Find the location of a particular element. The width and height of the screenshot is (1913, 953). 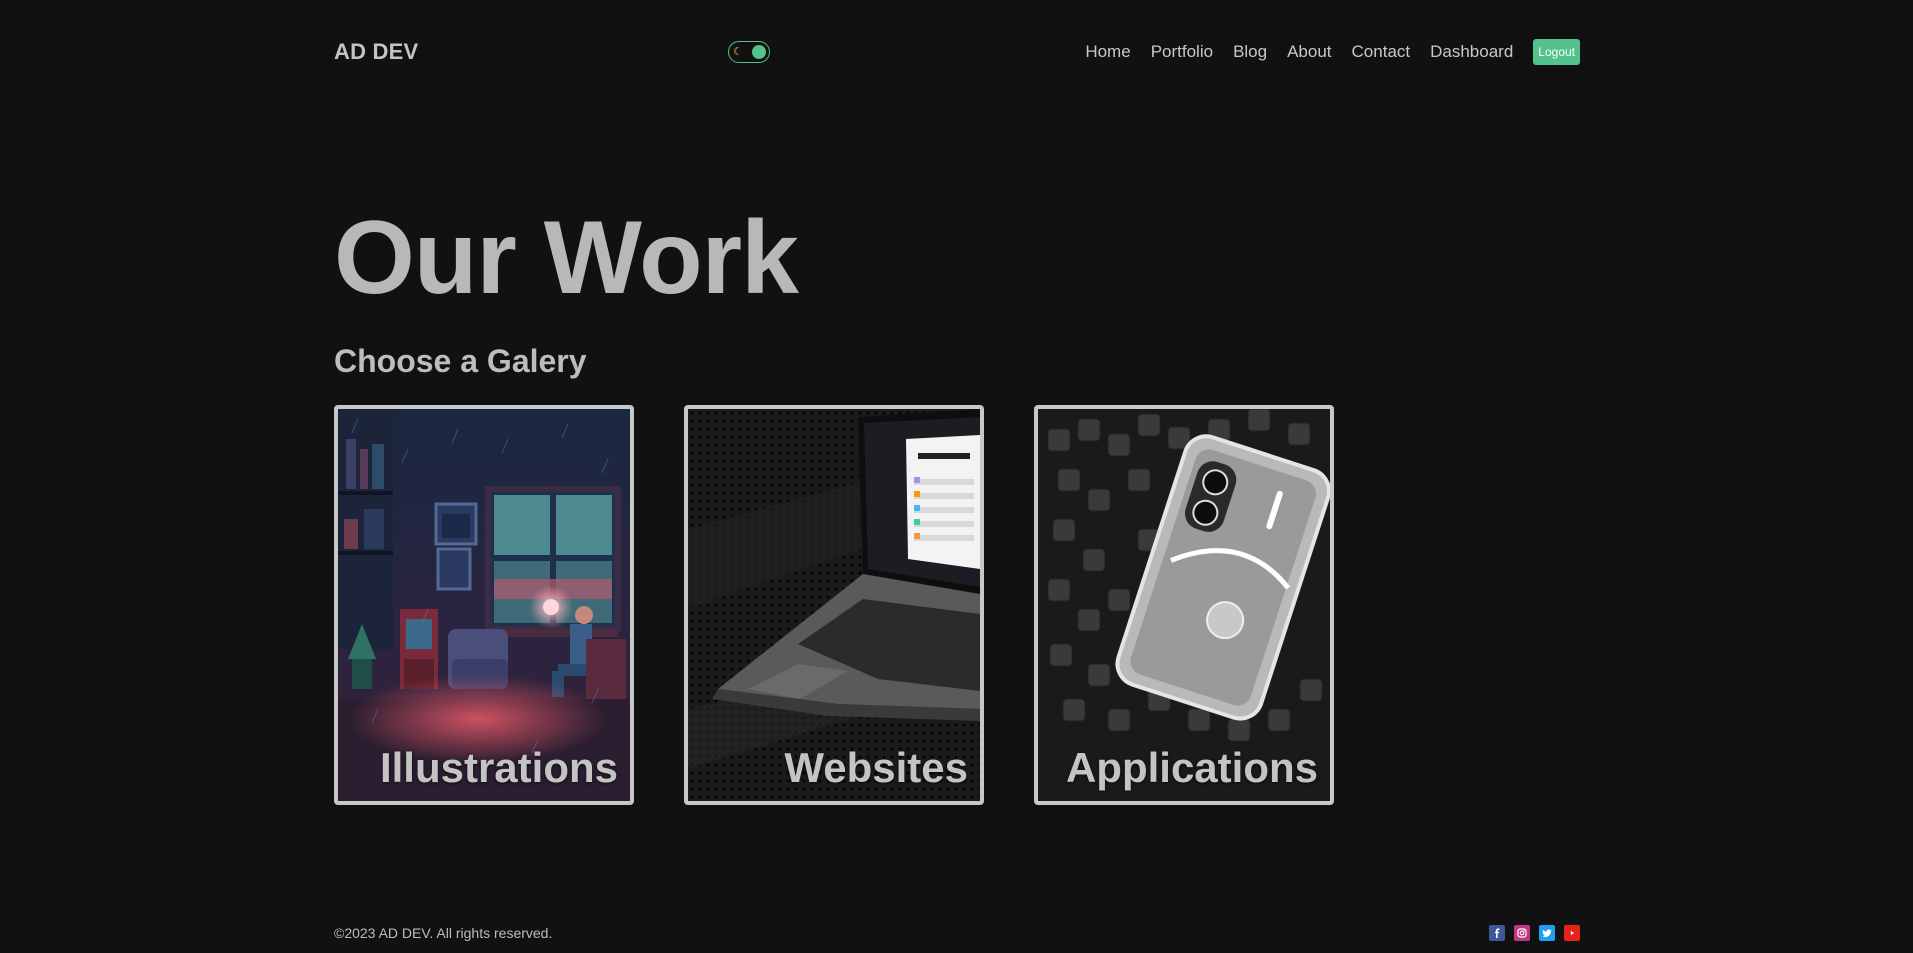

nav-link-about: About is located at coordinates (1309, 52).